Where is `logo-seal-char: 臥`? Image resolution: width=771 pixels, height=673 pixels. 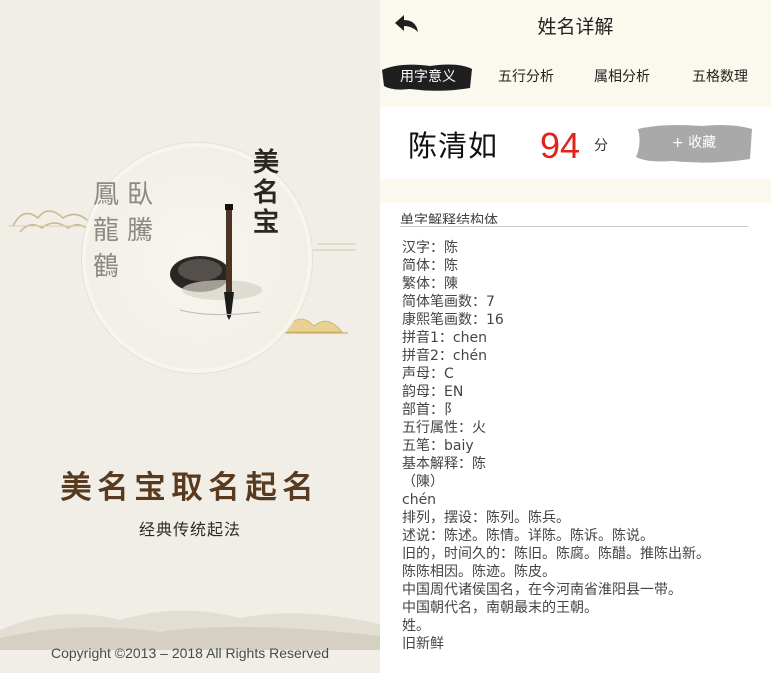
logo-seal-char: 臥 is located at coordinates (141, 195).